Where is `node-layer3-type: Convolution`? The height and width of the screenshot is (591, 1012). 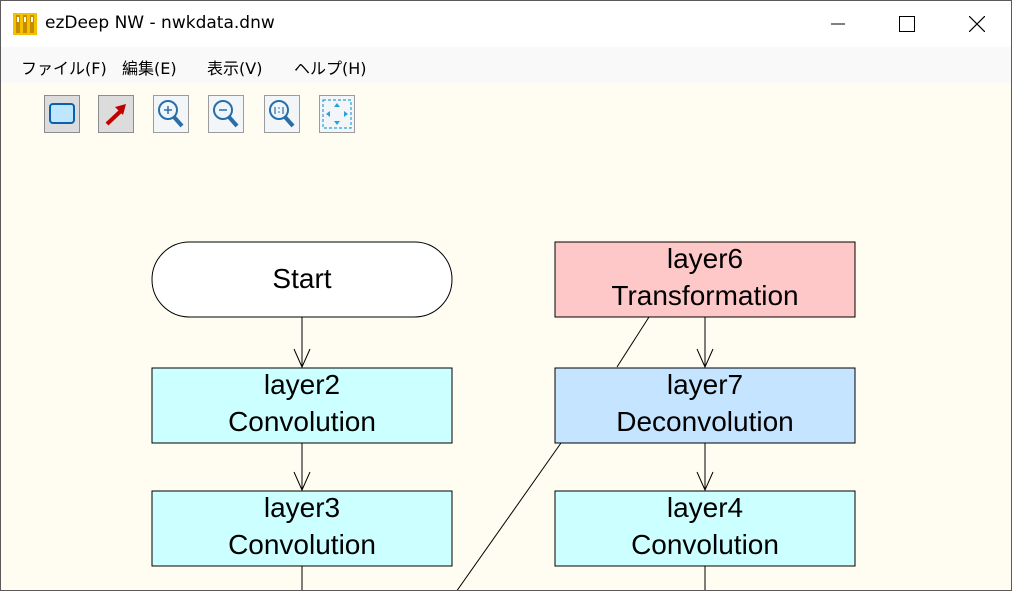 node-layer3-type: Convolution is located at coordinates (302, 544).